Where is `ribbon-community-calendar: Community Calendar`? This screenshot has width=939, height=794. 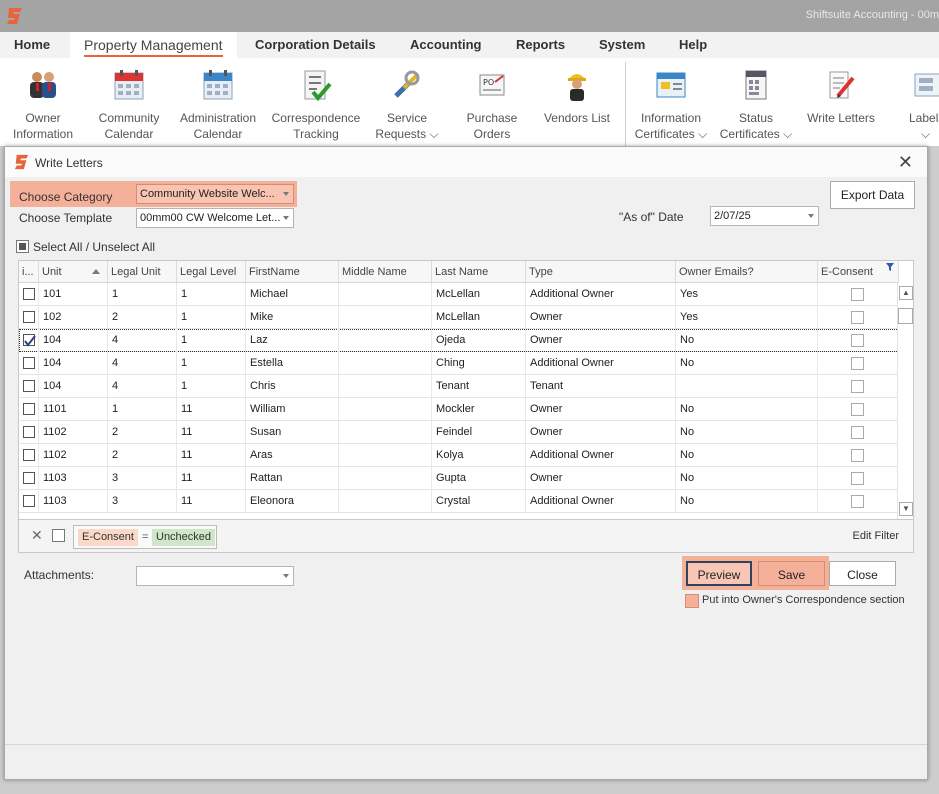 ribbon-community-calendar: Community Calendar is located at coordinates (129, 105).